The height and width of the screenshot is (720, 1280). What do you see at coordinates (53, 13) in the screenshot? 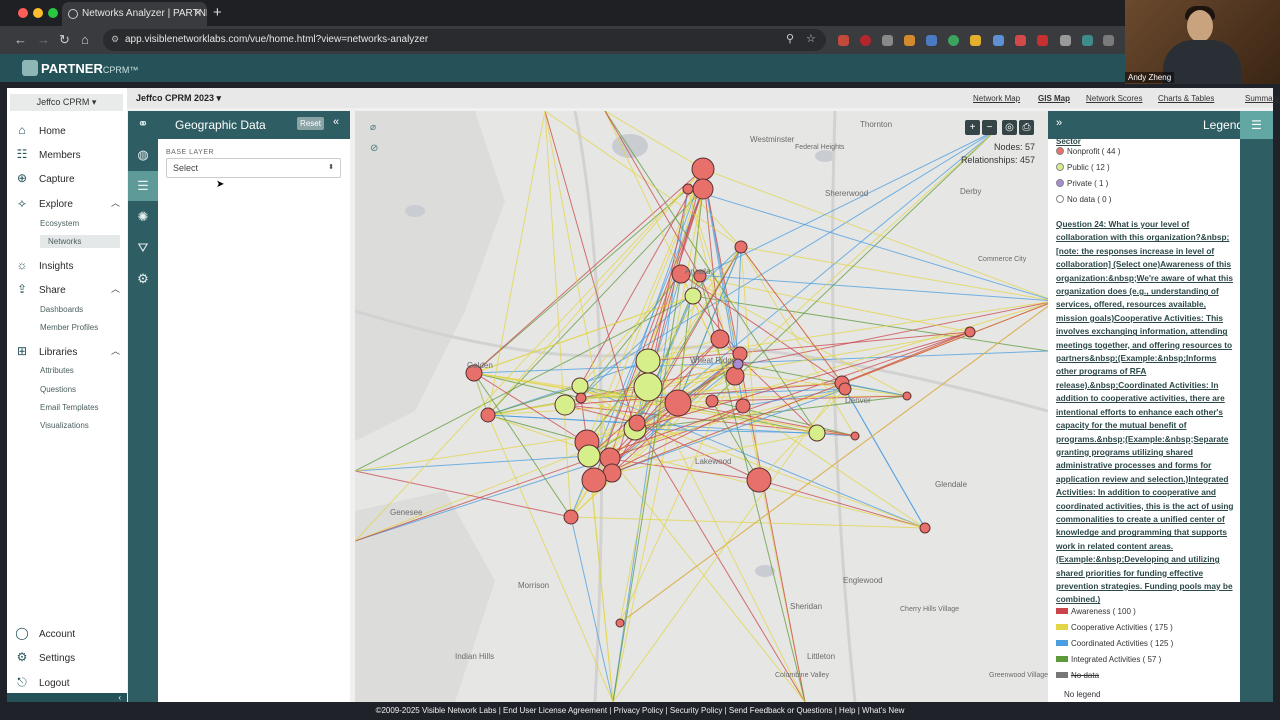
I see `maximize-window-icon` at bounding box center [53, 13].